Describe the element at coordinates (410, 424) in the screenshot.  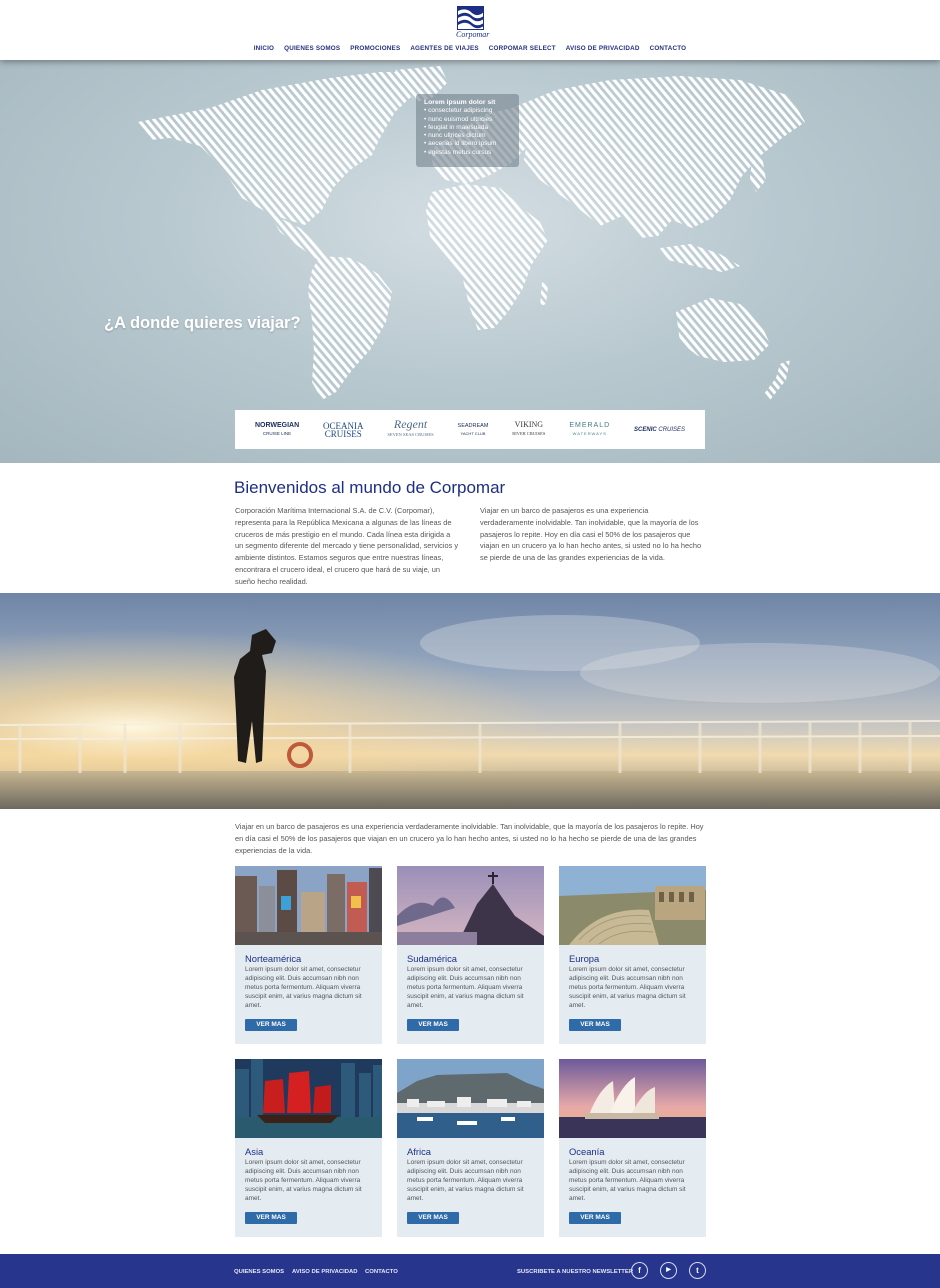
I see `brand-name: Regent` at that location.